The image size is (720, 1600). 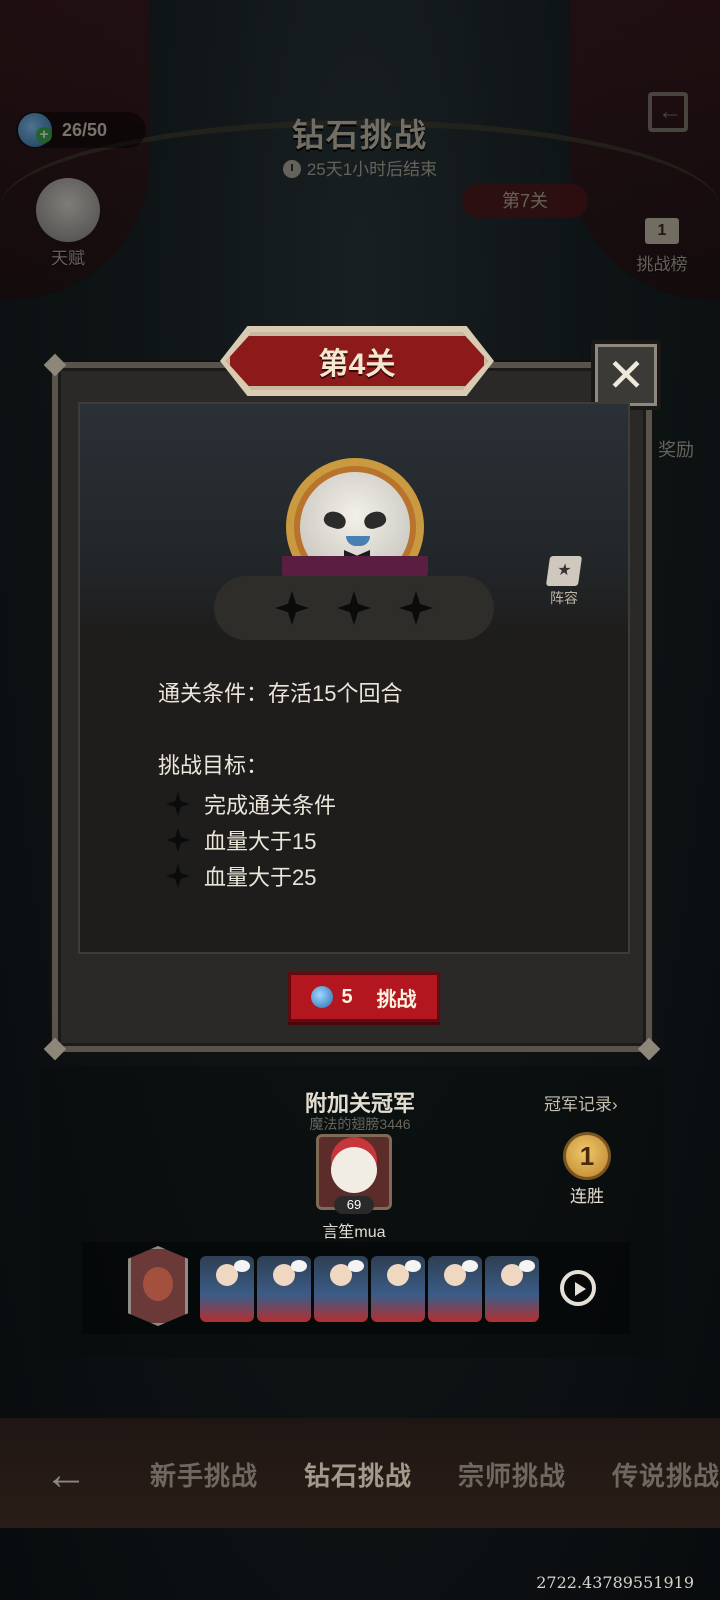 What do you see at coordinates (364, 997) in the screenshot?
I see `challenge-button: 5 挑战` at bounding box center [364, 997].